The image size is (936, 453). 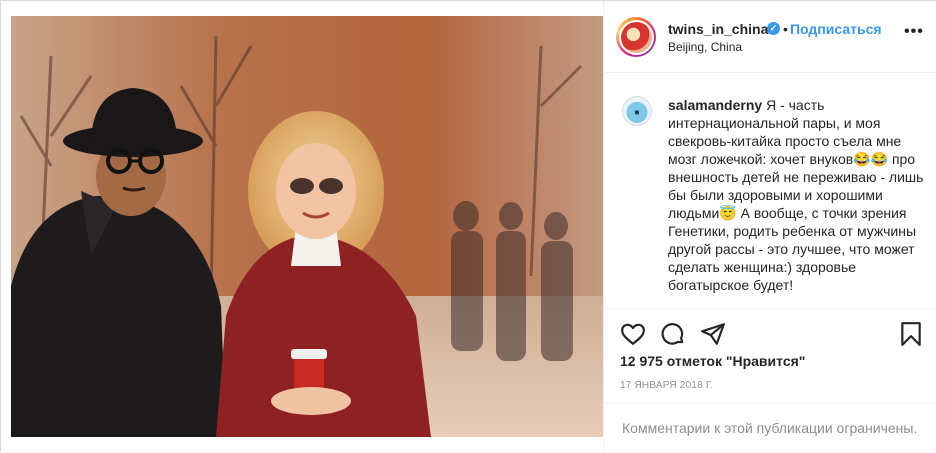 I want to click on author-avatar, so click(x=636, y=37).